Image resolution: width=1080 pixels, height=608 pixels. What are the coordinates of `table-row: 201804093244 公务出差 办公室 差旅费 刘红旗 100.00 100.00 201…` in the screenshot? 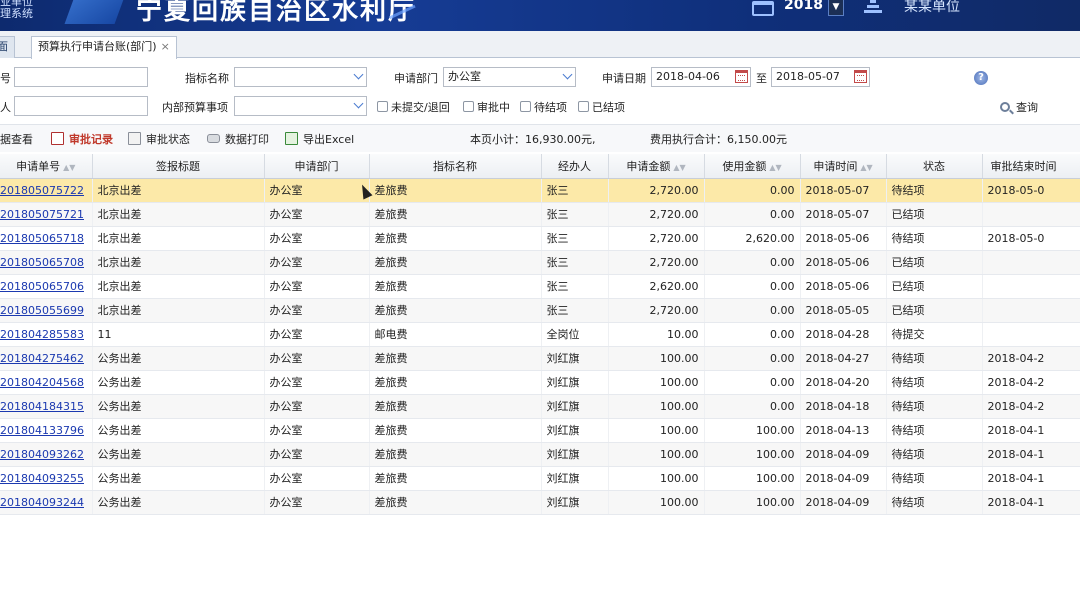 It's located at (540, 502).